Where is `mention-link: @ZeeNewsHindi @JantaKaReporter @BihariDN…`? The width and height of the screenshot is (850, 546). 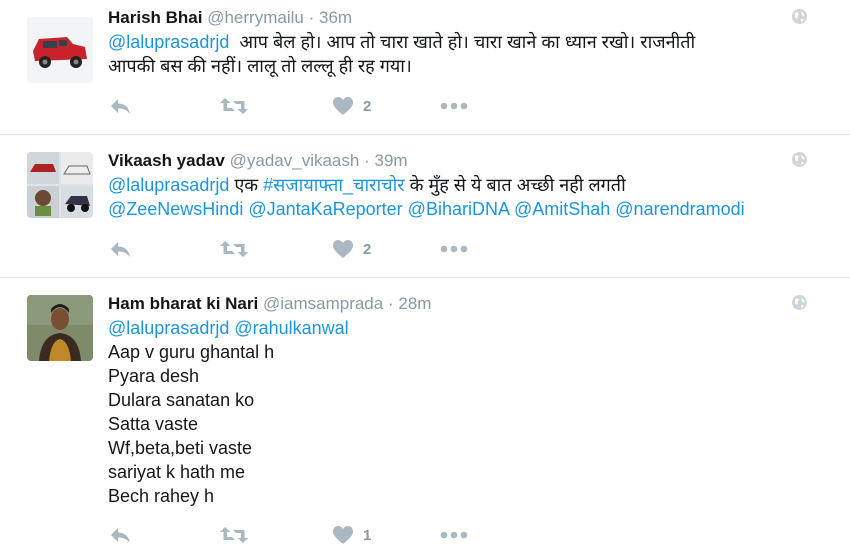
mention-link: @ZeeNewsHindi @JantaKaReporter @BihariDN… is located at coordinates (426, 209).